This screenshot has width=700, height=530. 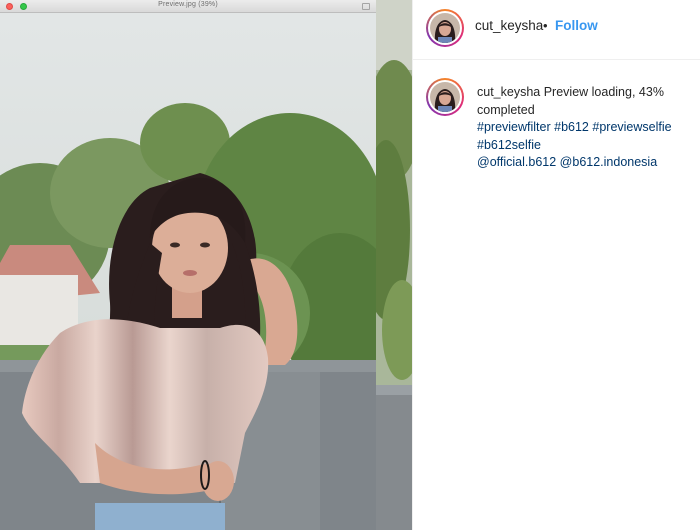 I want to click on window-title: Preview.jpg (39%), so click(x=188, y=4).